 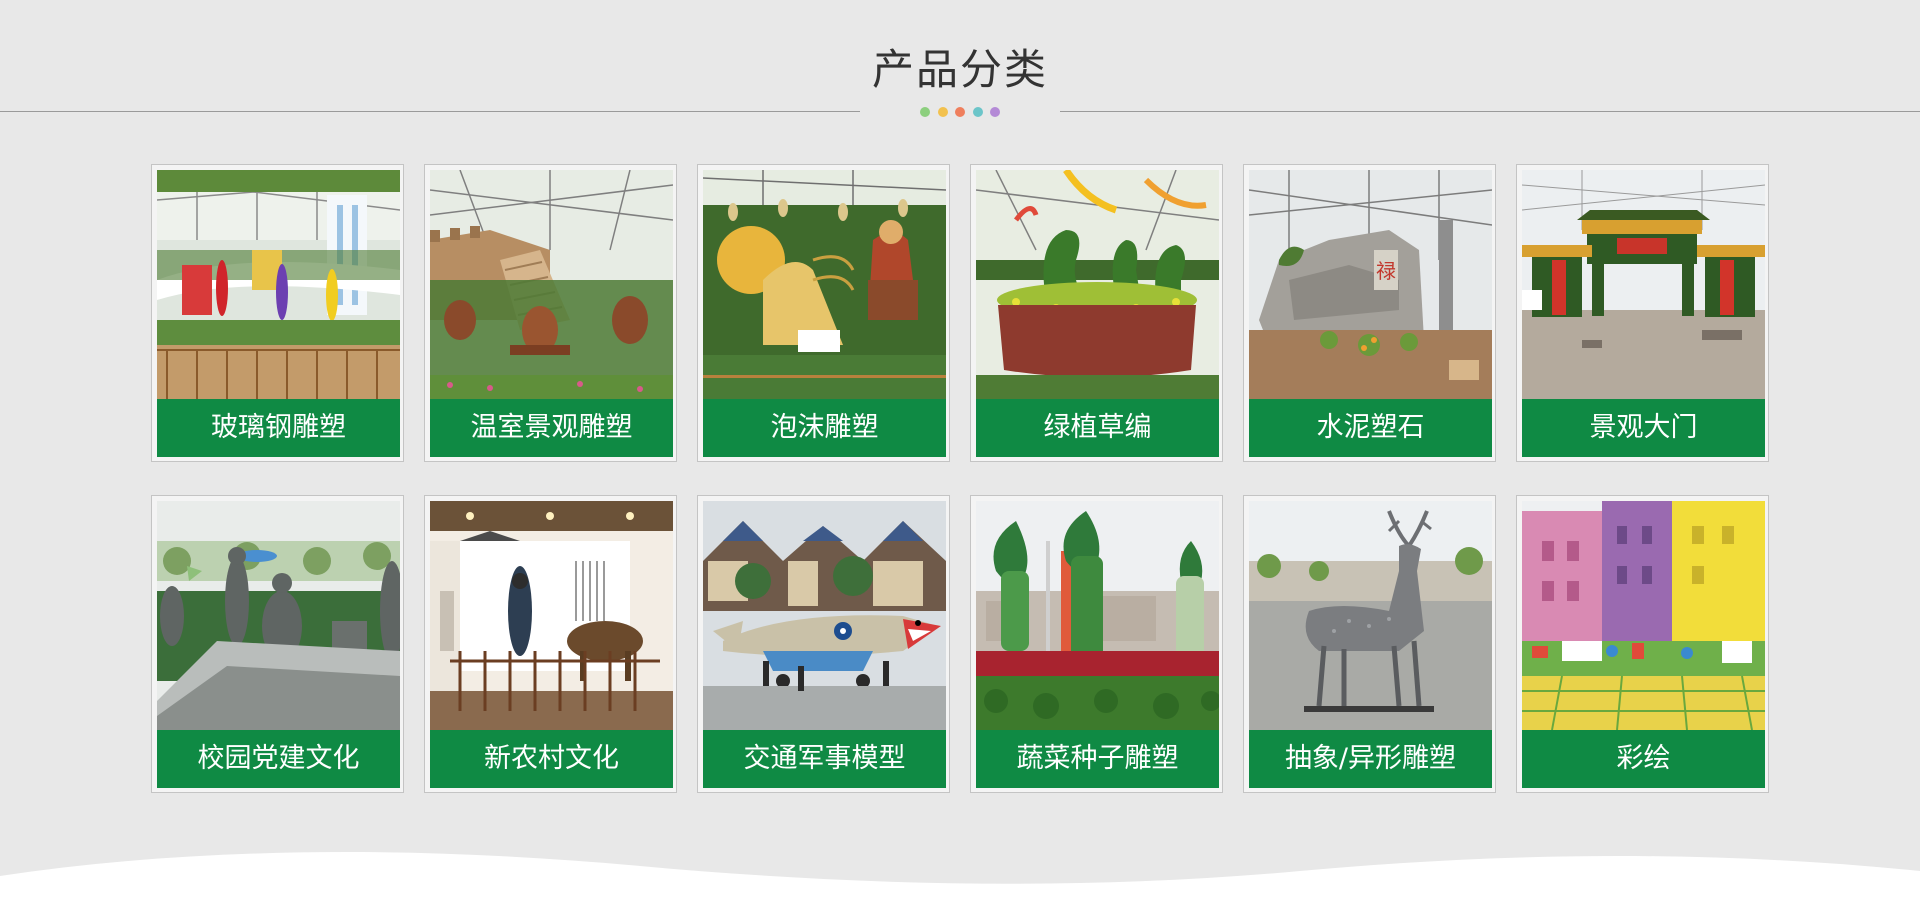 I want to click on category-label: 水泥塑石, so click(x=1370, y=428).